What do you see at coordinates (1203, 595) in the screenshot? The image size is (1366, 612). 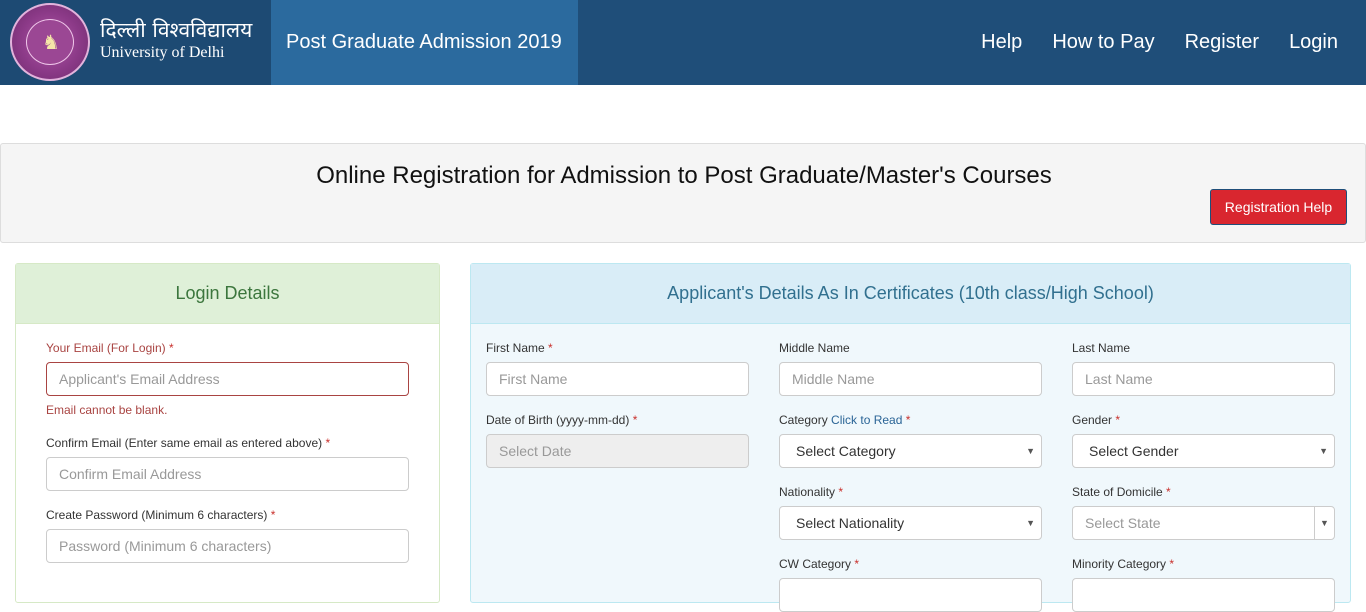 I see `minority-category-select` at bounding box center [1203, 595].